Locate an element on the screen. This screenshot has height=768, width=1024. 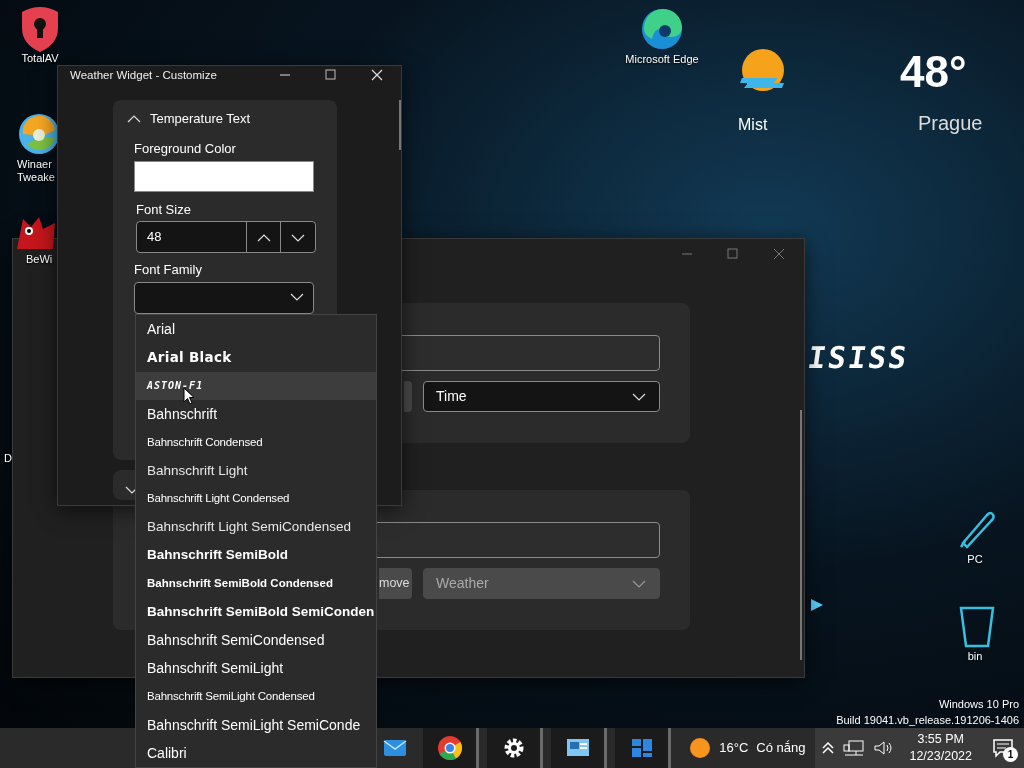
font-option: Bahnschrift Condensed is located at coordinates (256, 442).